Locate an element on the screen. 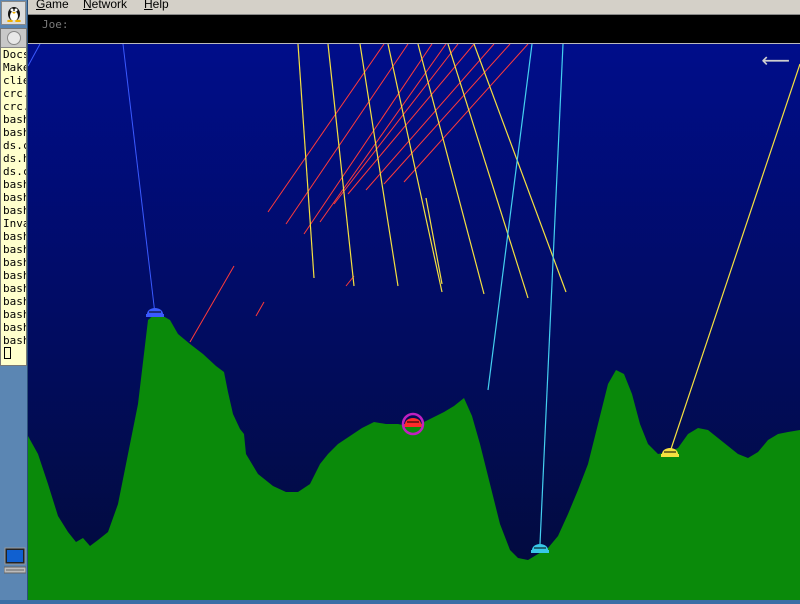 The width and height of the screenshot is (800, 604). file-list-item: Inva is located at coordinates (14, 223).